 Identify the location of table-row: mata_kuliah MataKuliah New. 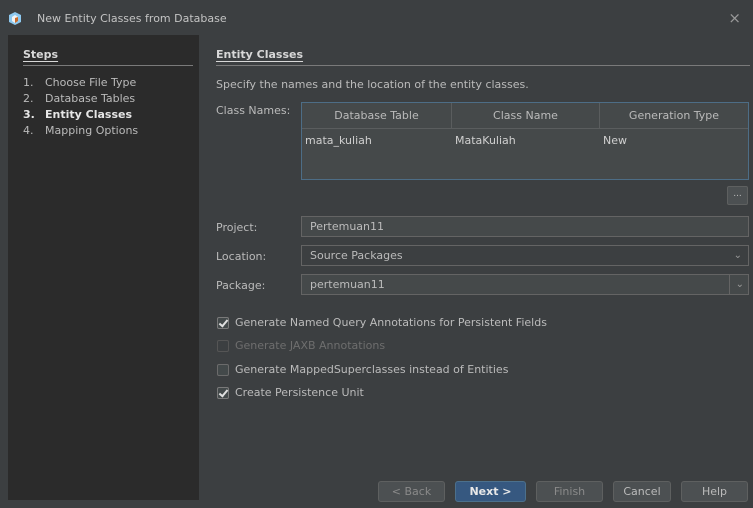
(525, 140).